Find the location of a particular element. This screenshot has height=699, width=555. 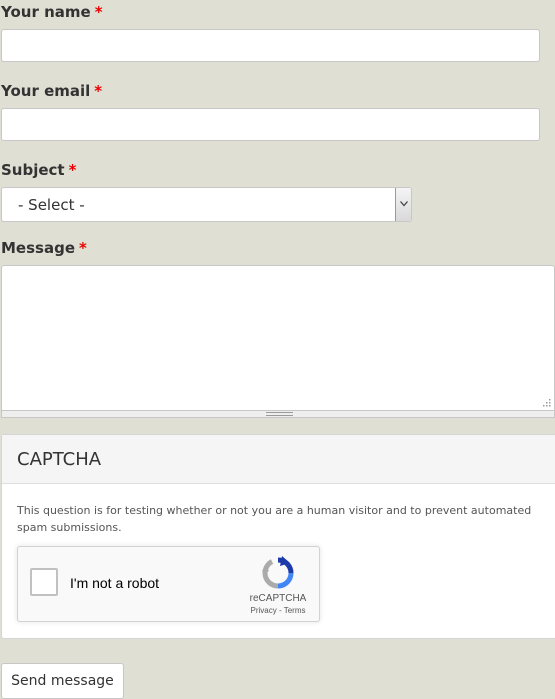

subject-label: Subject * is located at coordinates (38, 170).